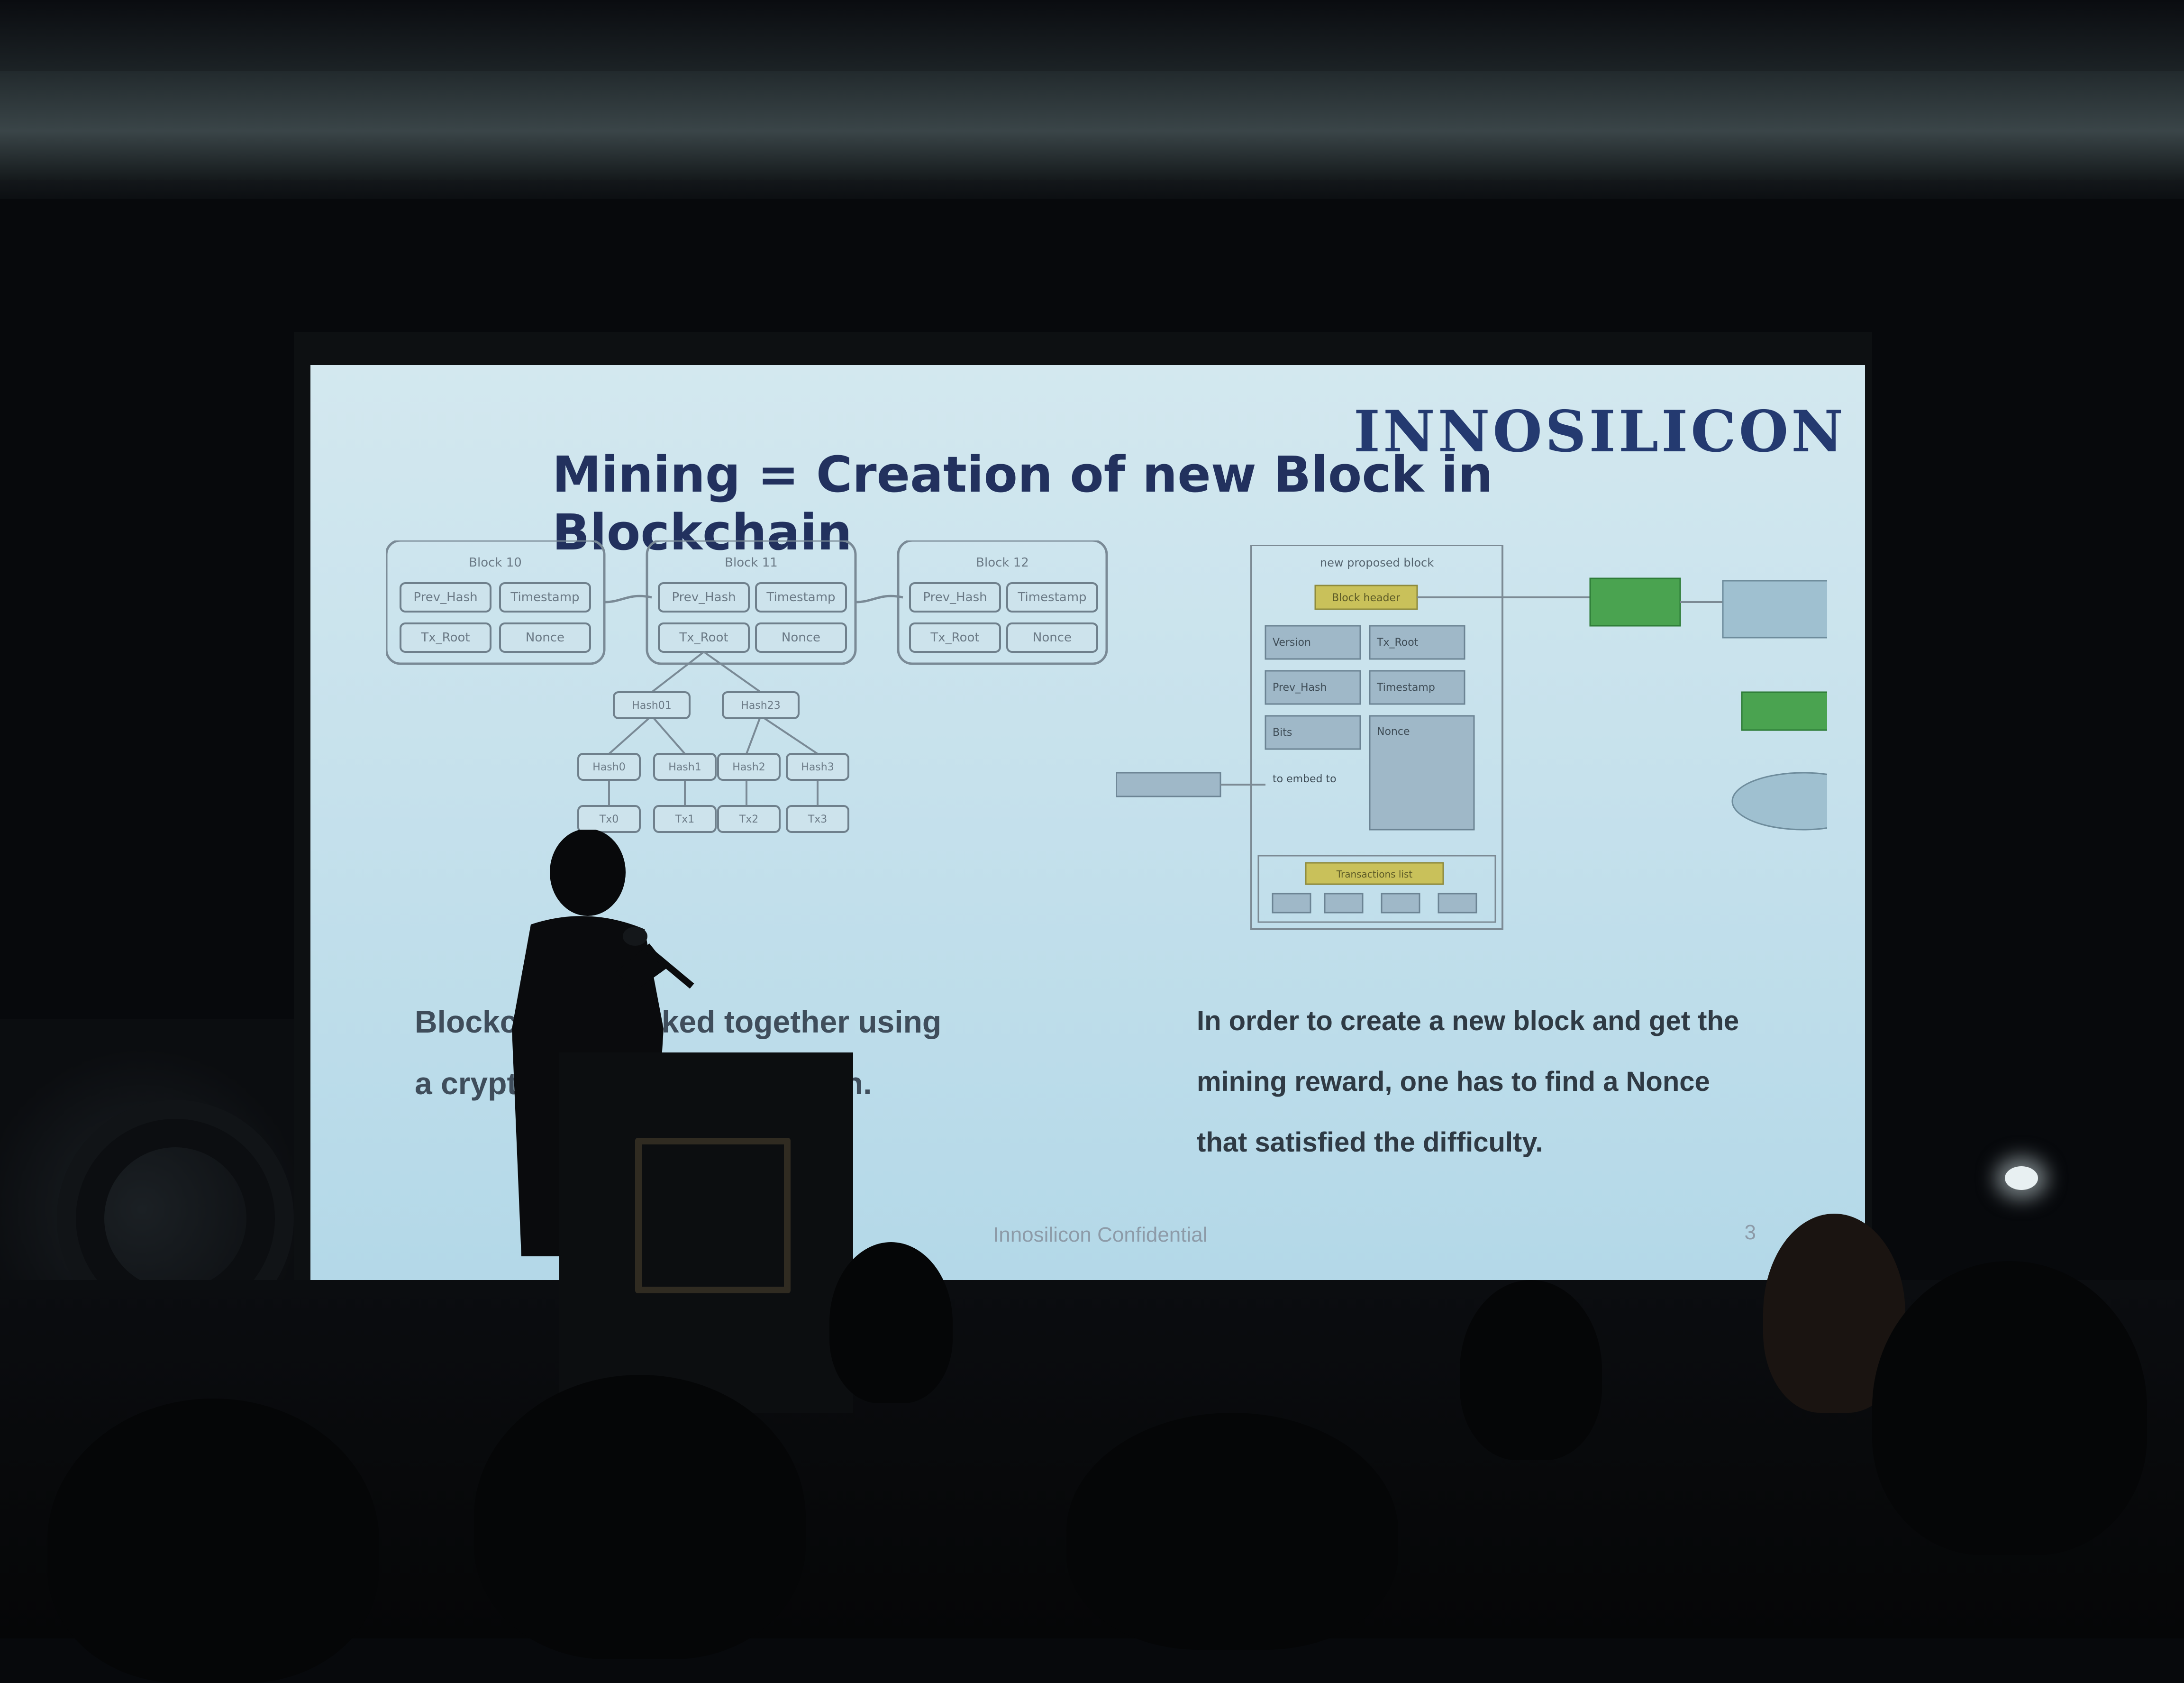 This screenshot has width=2184, height=1683. Describe the element at coordinates (684, 819) in the screenshot. I see `svg-text: Tx1` at that location.